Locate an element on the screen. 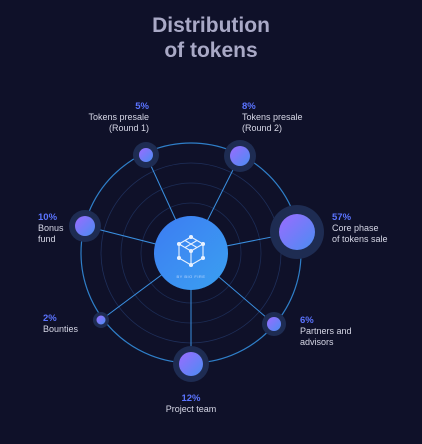  percent-presale-1: 5% is located at coordinates (142, 106).